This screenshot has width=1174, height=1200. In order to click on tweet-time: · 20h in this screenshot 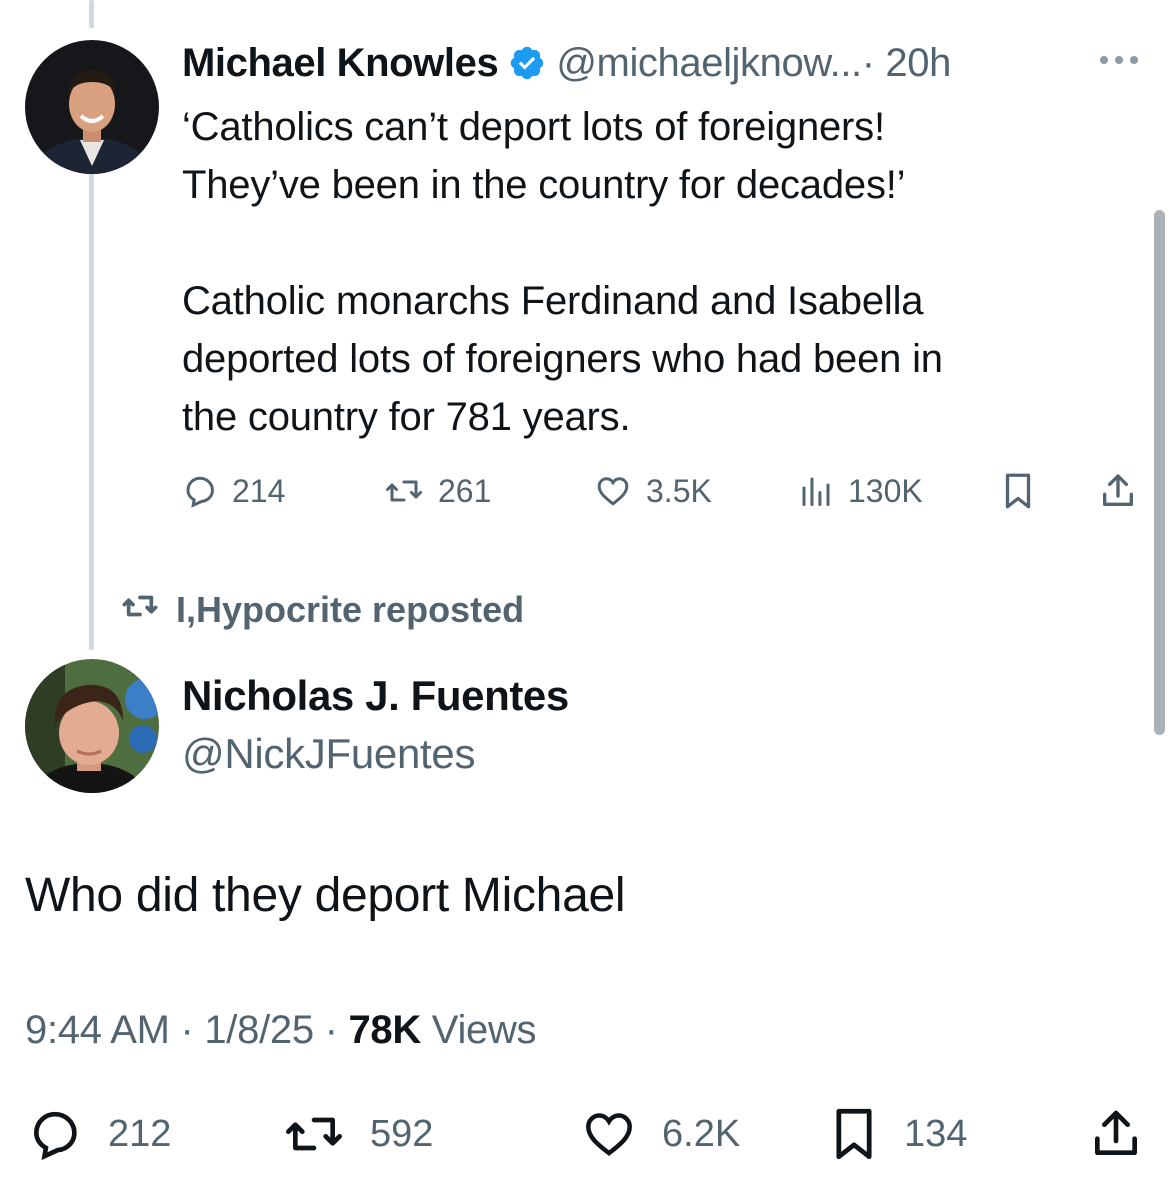, I will do `click(907, 63)`.